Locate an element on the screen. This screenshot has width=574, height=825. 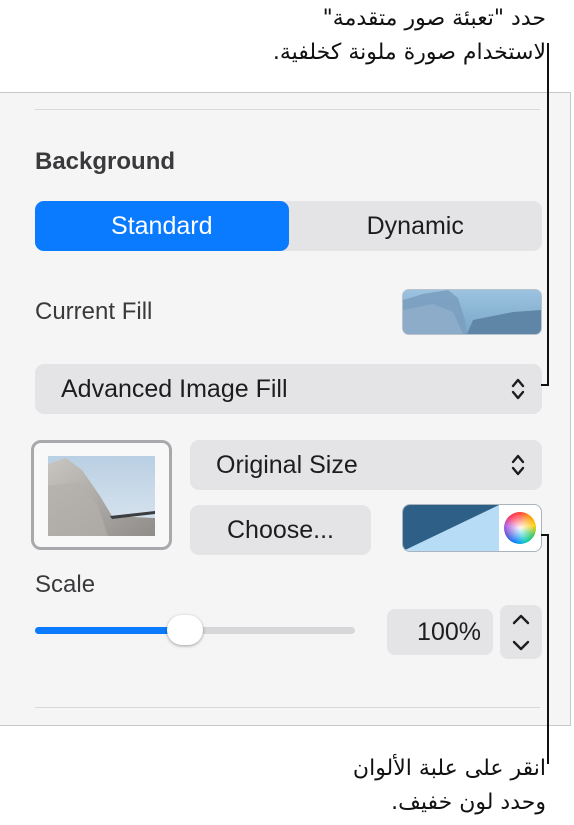
segment-dynamic: Dynamic is located at coordinates (416, 226).